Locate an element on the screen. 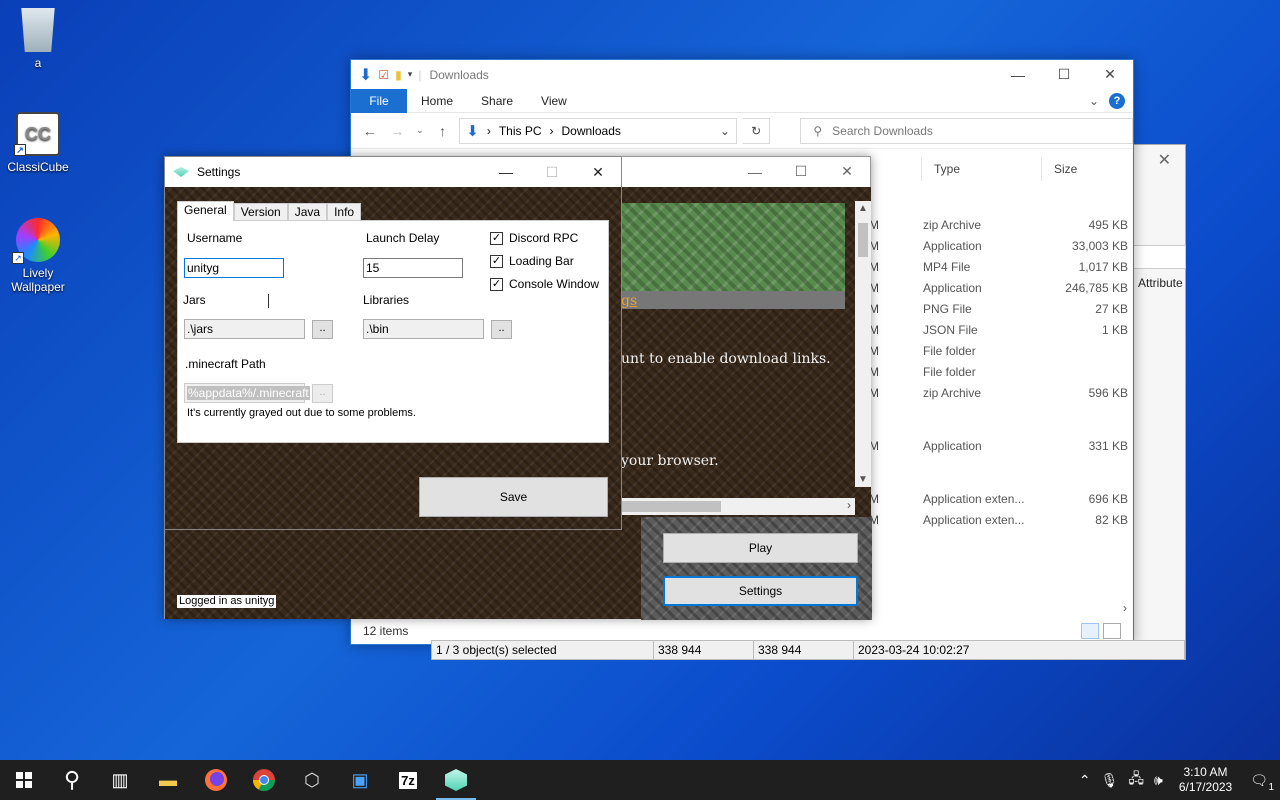  column-header-size: Size is located at coordinates (1086, 169).